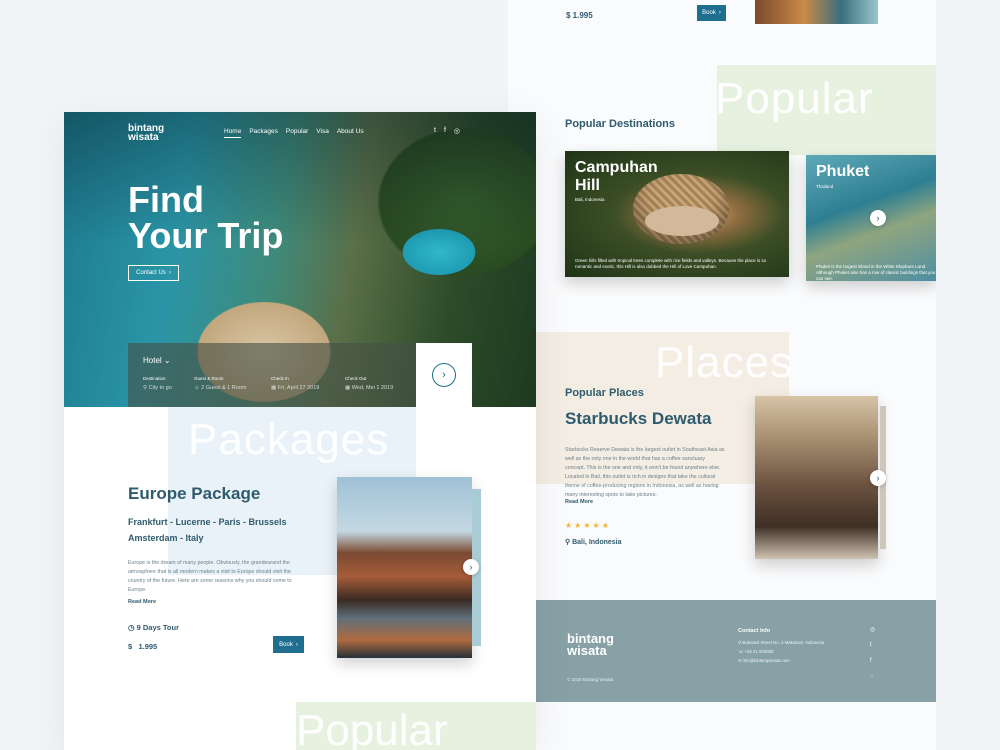 The height and width of the screenshot is (750, 1000). What do you see at coordinates (166, 538) in the screenshot?
I see `package-route-line2: Amsterdam - Italy` at bounding box center [166, 538].